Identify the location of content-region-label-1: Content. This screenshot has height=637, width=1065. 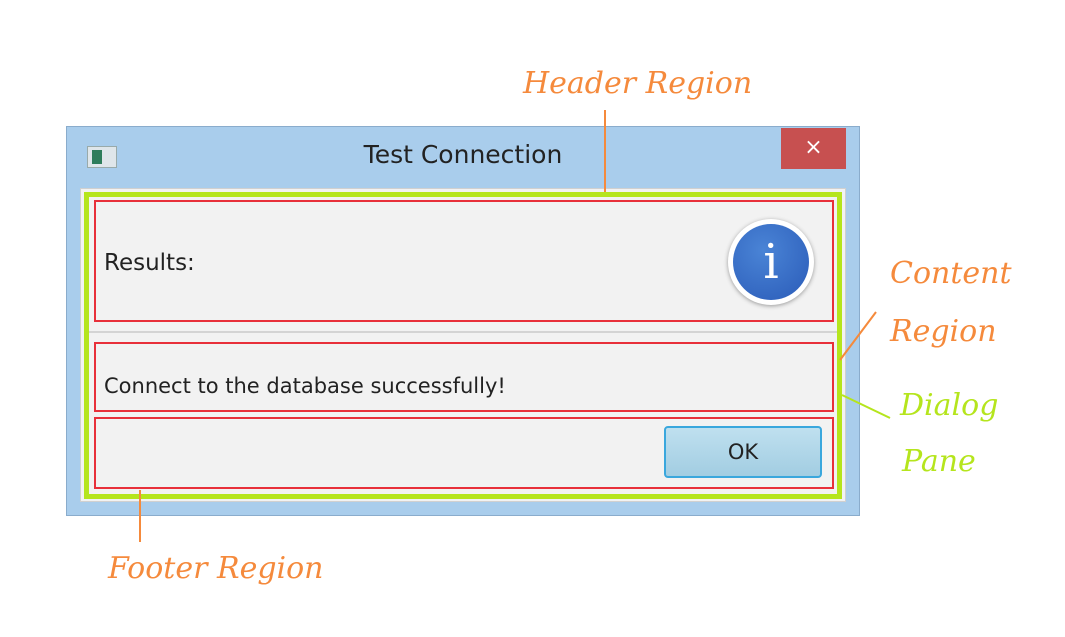
(951, 273).